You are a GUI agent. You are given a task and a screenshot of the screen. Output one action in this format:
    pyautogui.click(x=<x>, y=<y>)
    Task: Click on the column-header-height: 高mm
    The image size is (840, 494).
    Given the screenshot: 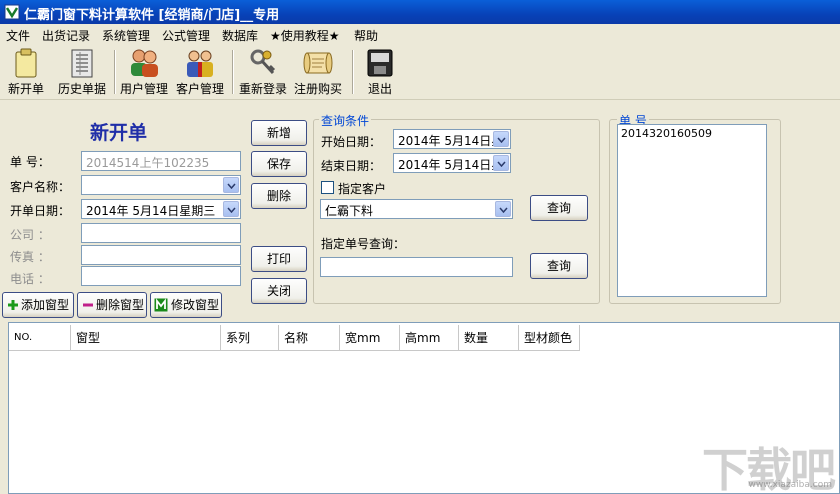 What is the action you would take?
    pyautogui.click(x=429, y=338)
    